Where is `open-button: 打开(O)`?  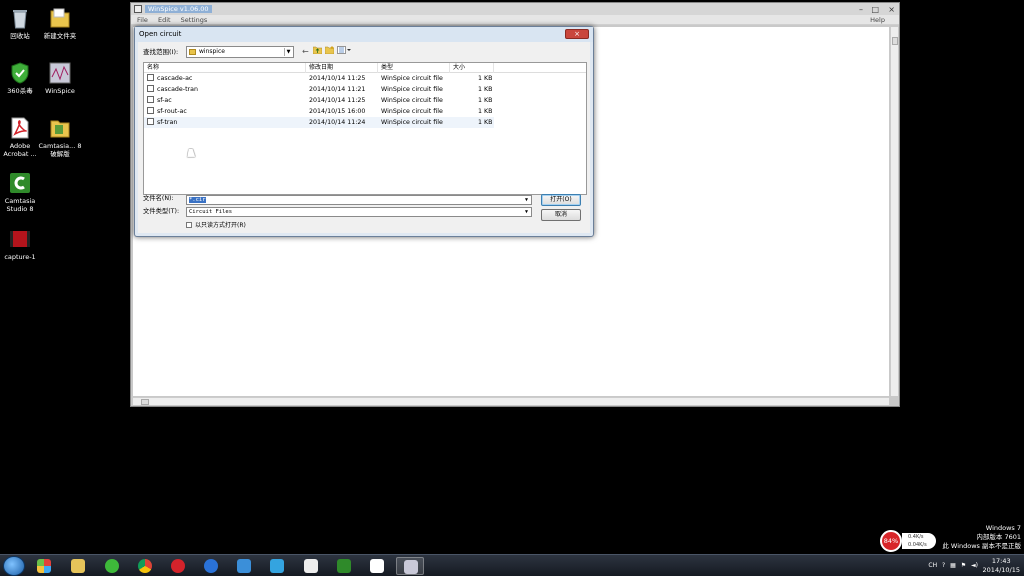
open-button: 打开(O) is located at coordinates (561, 200).